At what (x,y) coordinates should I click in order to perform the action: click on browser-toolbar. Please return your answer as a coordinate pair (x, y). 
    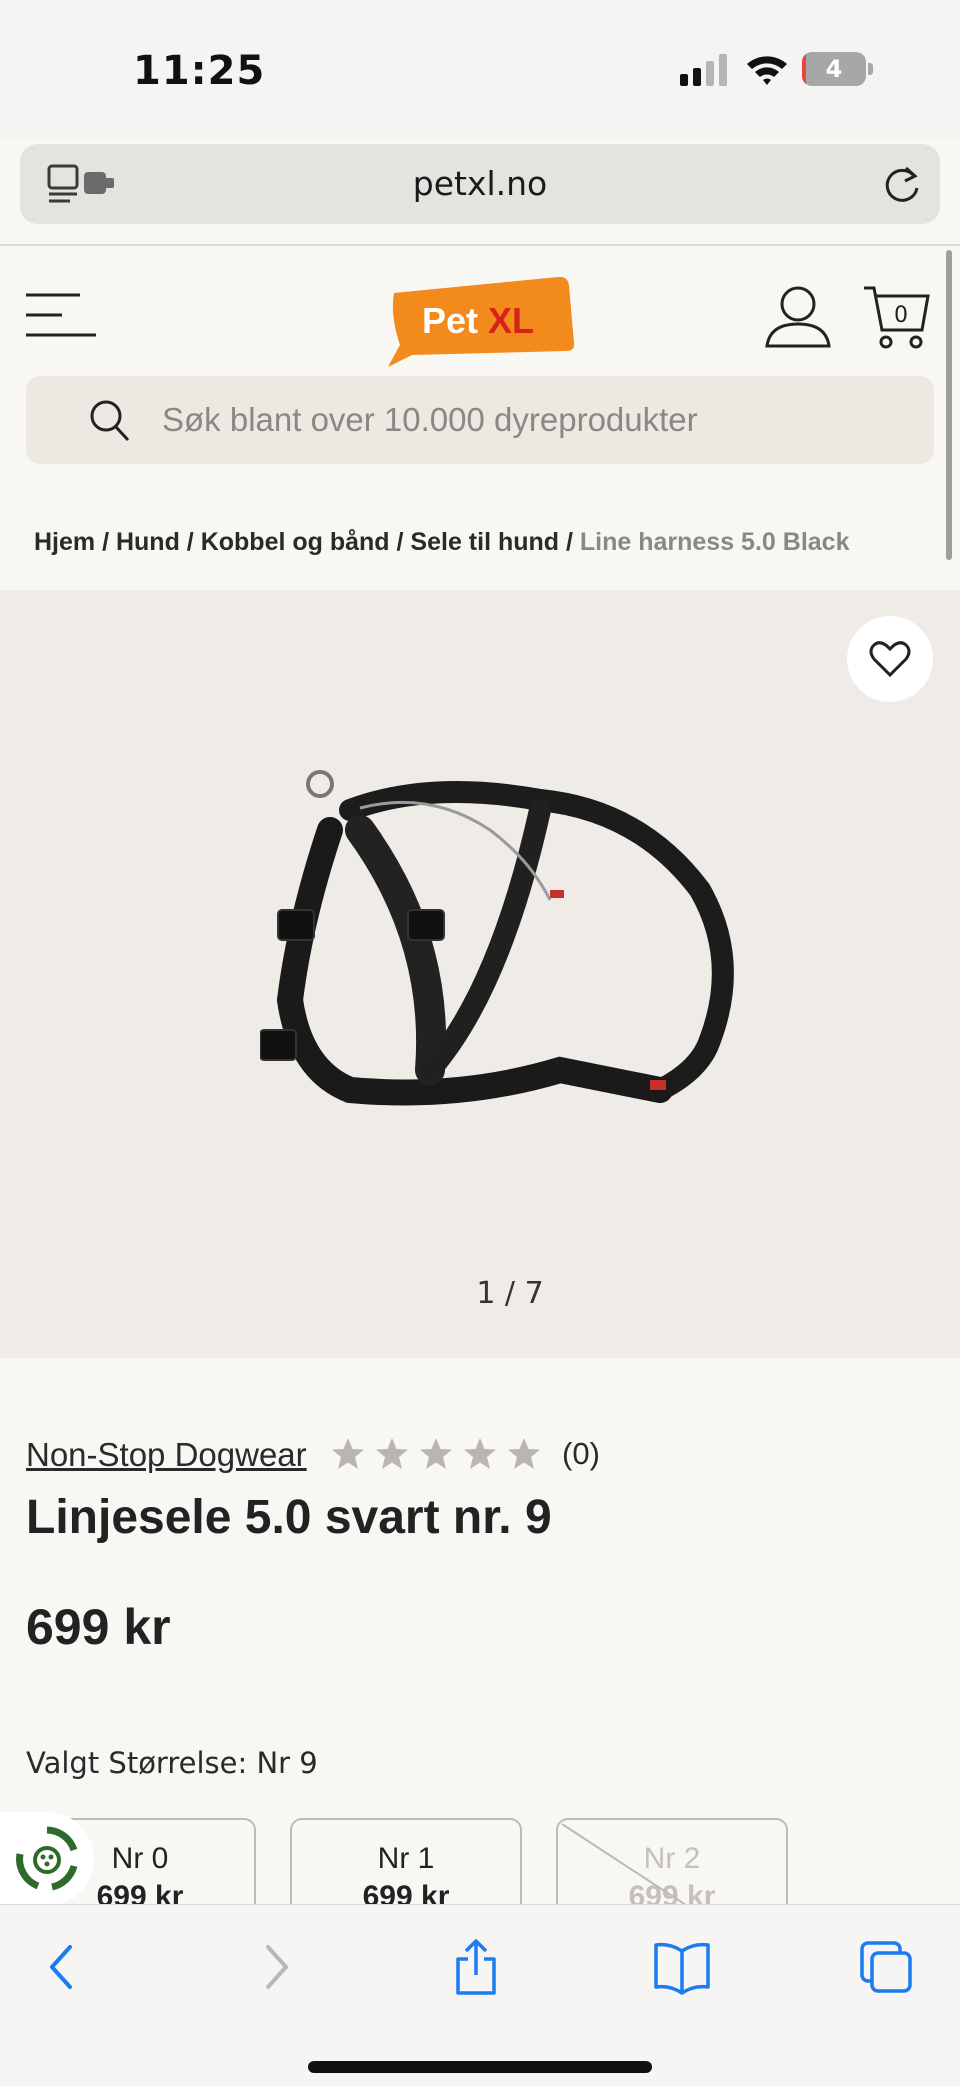
    Looking at the image, I should click on (480, 1995).